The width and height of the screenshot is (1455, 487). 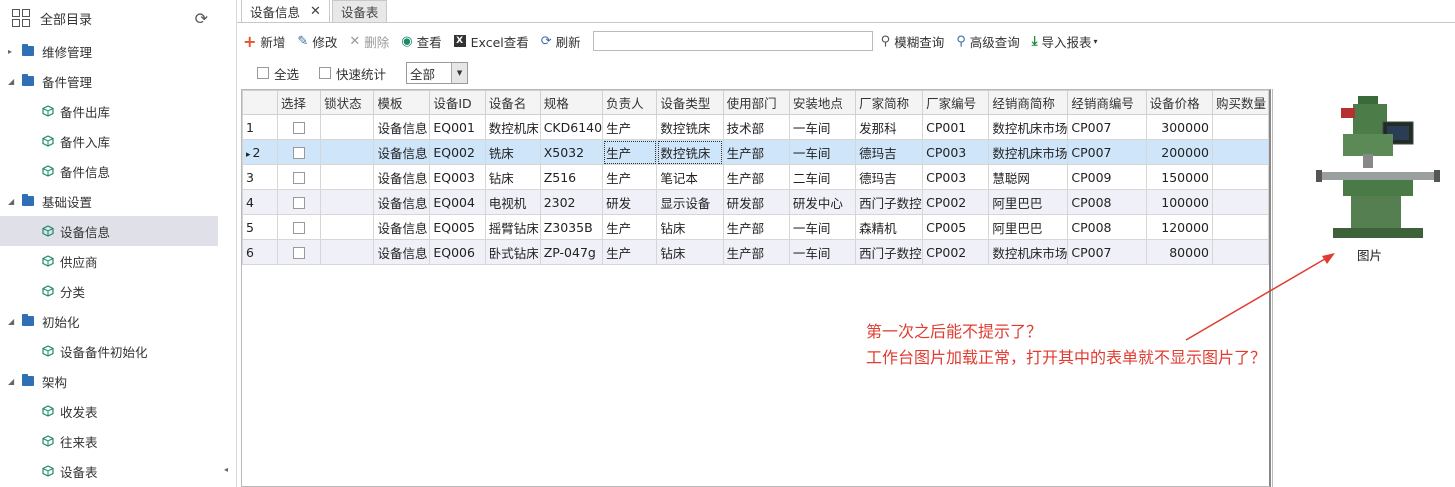 What do you see at coordinates (260, 102) in the screenshot?
I see `column-header` at bounding box center [260, 102].